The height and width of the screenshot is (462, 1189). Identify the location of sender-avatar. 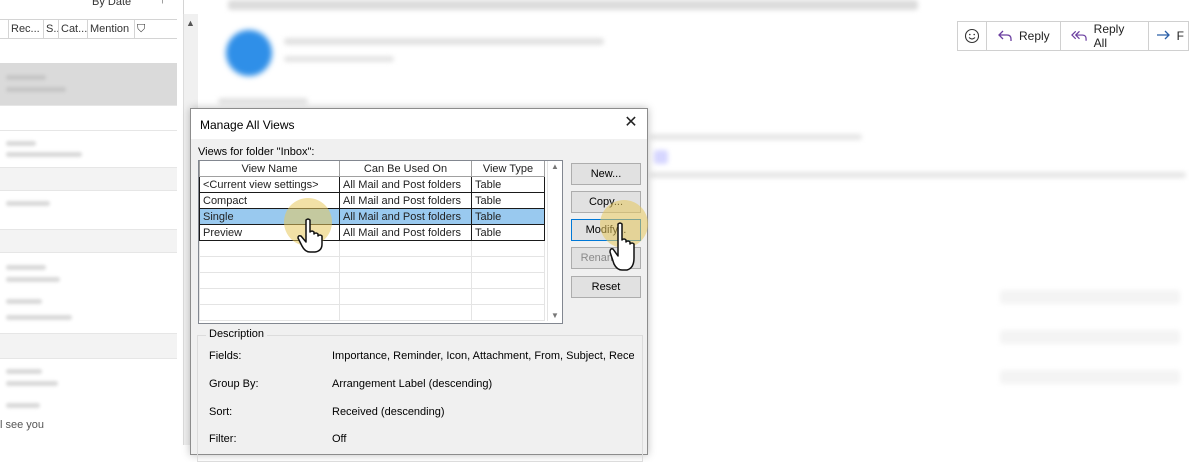
(249, 53).